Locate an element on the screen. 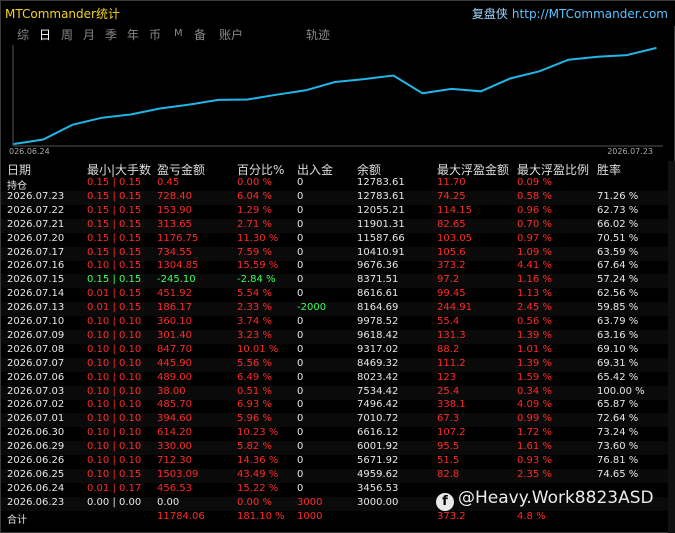  row-win-rate: 59.85 % is located at coordinates (618, 308).